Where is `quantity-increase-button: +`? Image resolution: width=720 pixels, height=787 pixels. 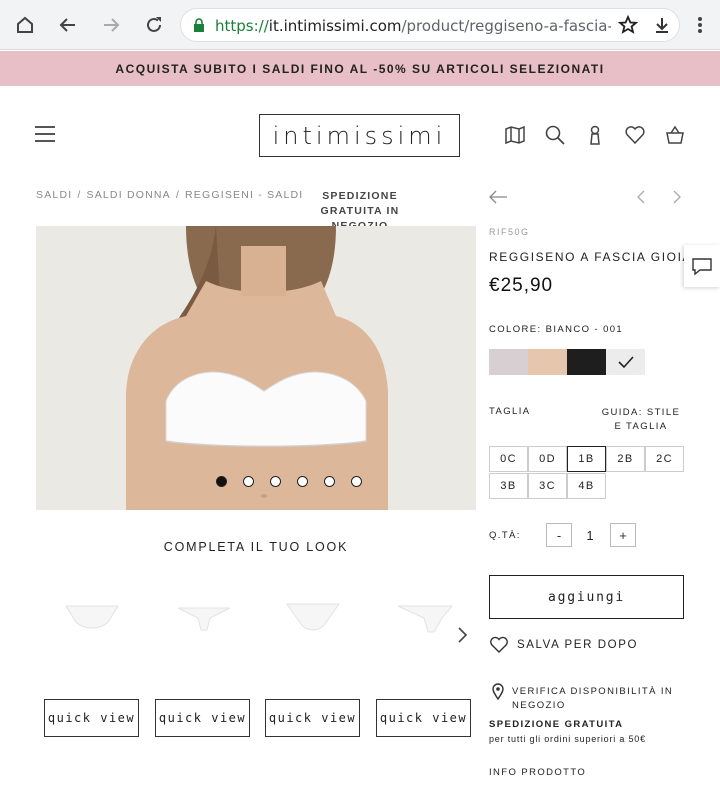 quantity-increase-button: + is located at coordinates (623, 535).